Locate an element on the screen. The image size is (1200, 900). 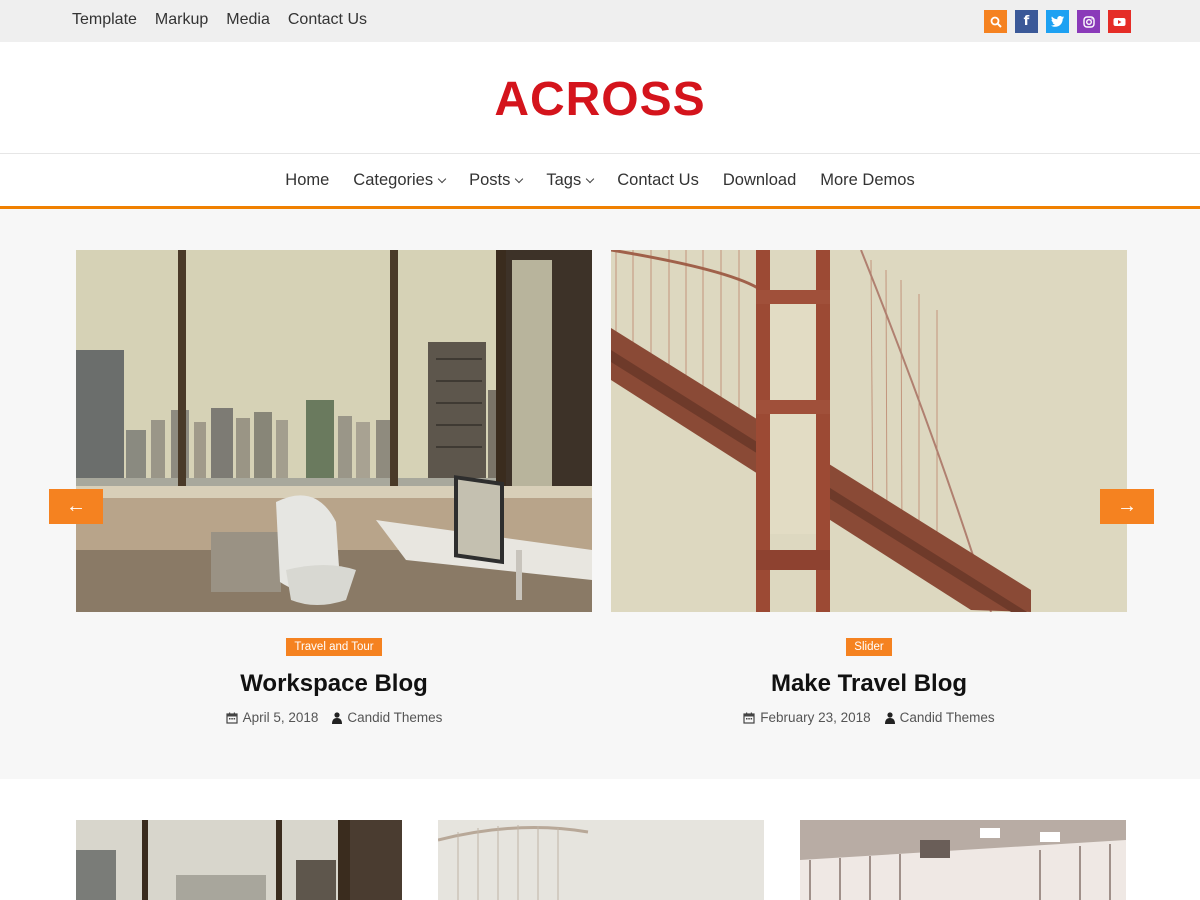
nav-item-label: Posts is located at coordinates (490, 180).